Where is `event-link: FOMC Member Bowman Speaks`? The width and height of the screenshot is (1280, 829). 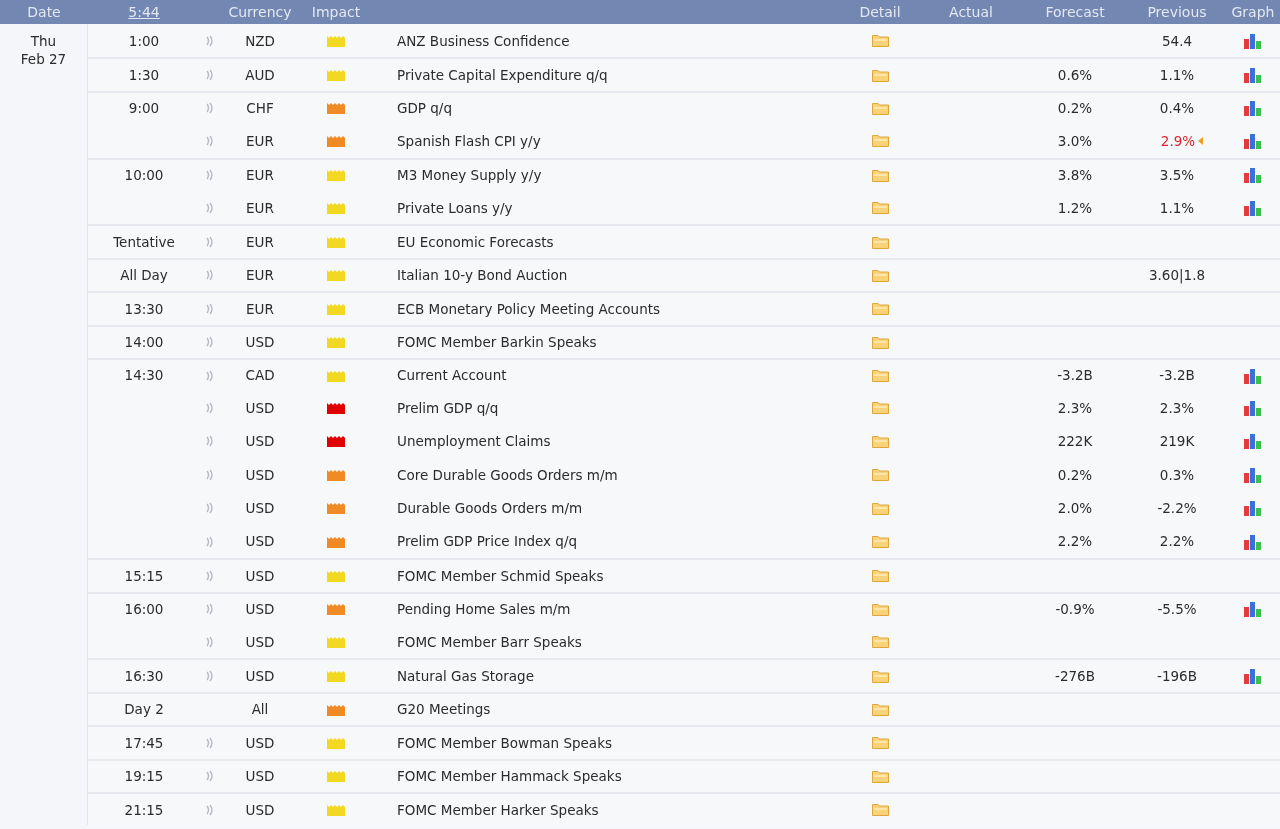
event-link: FOMC Member Bowman Speaks is located at coordinates (504, 742).